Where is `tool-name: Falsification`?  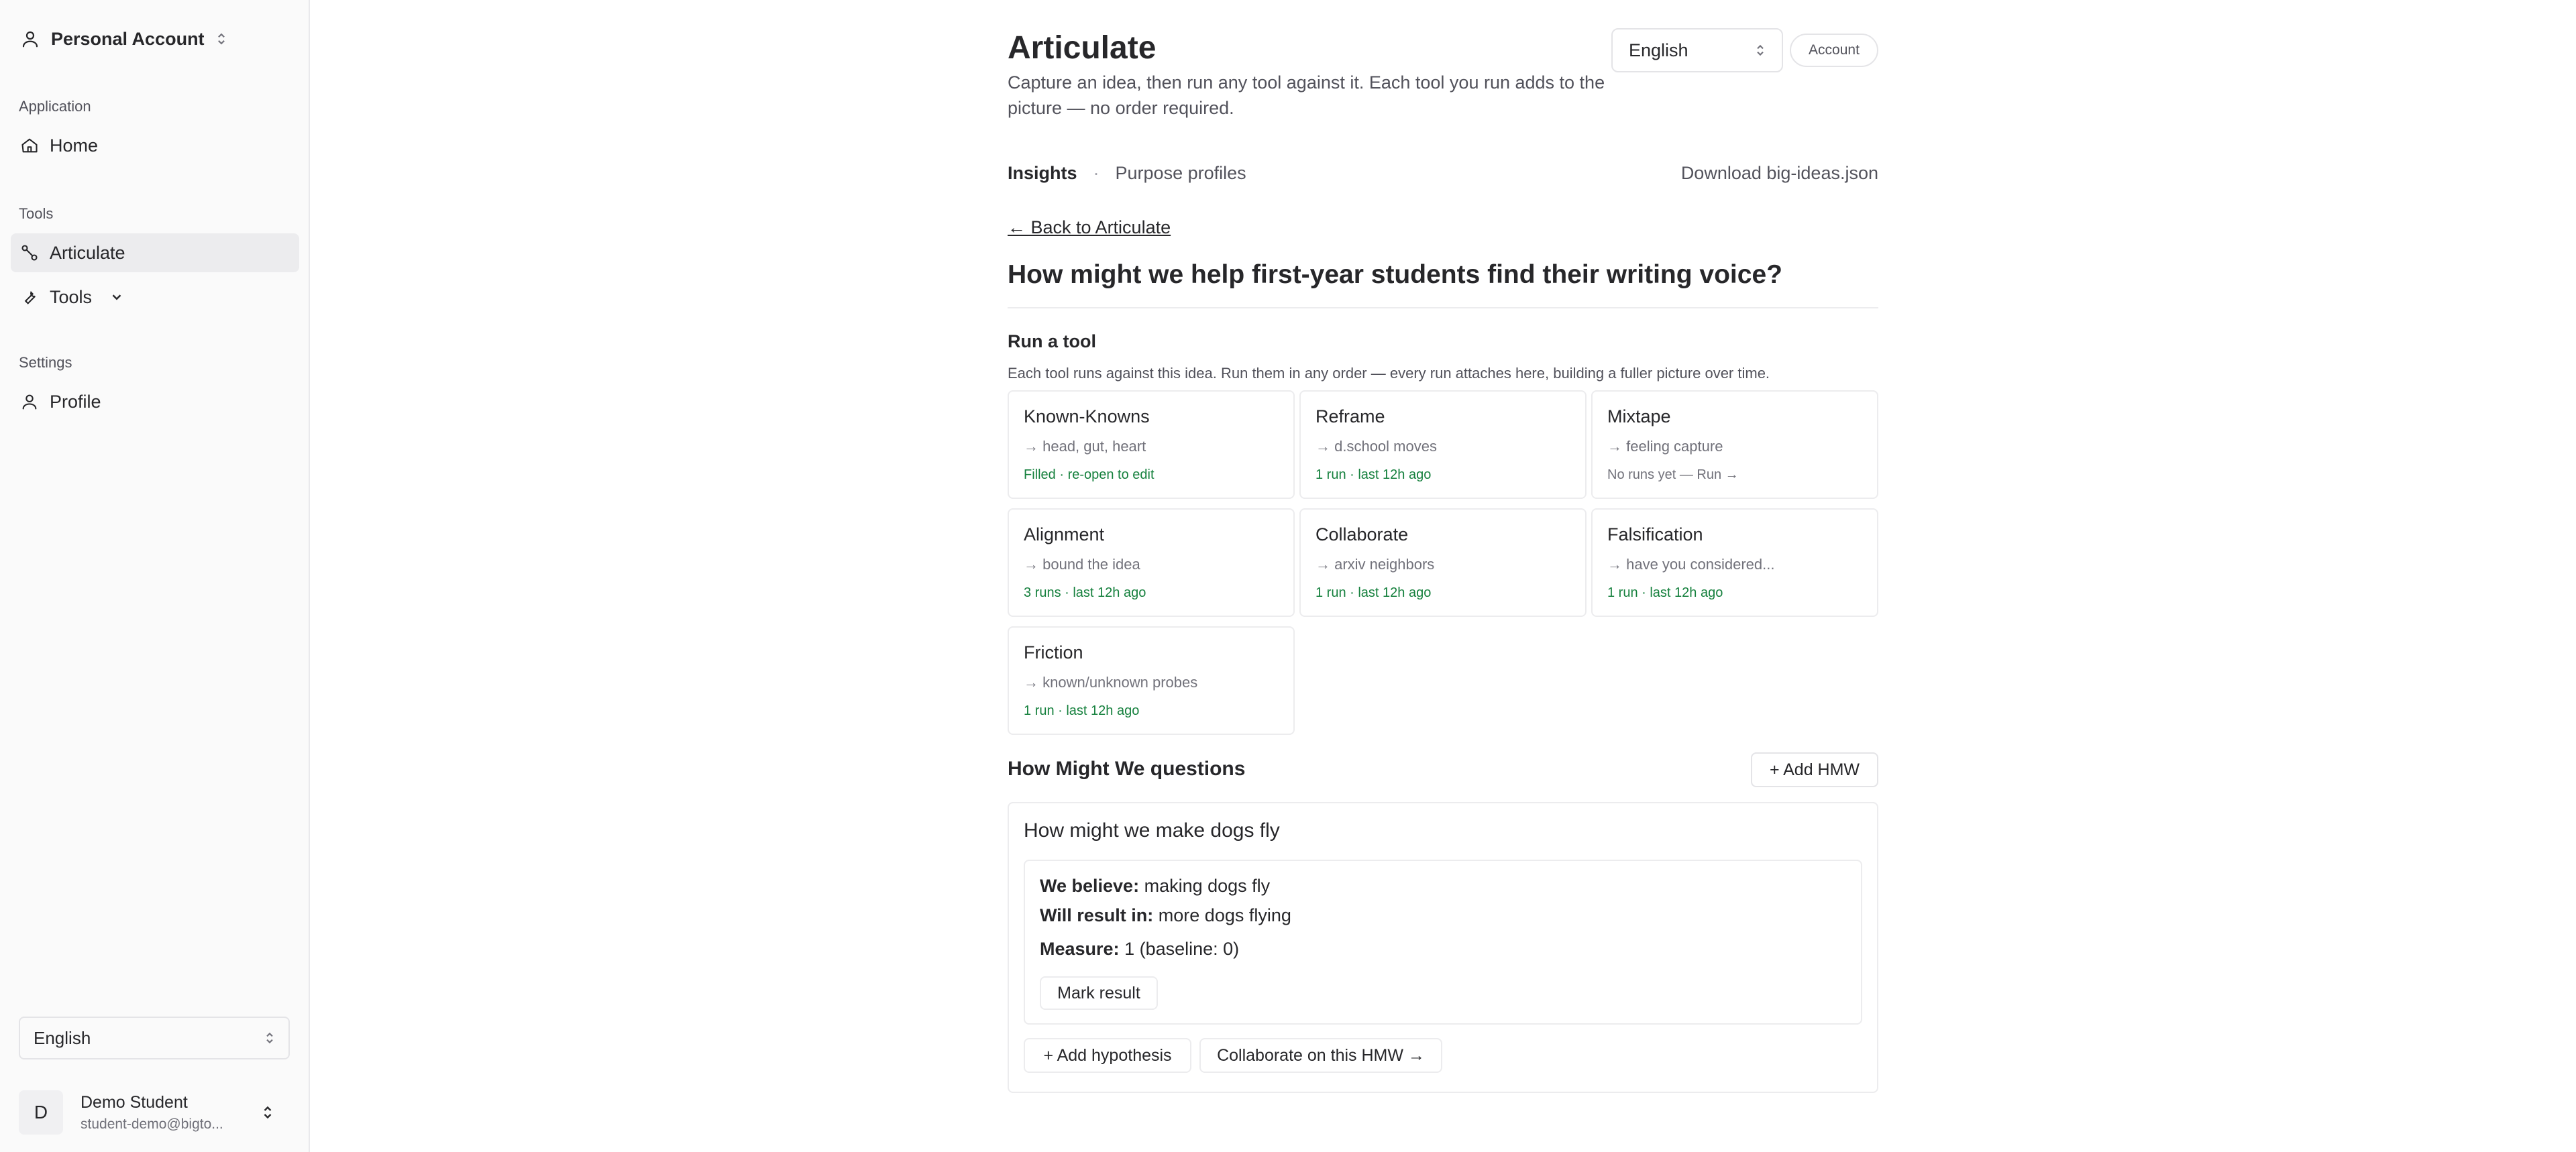 tool-name: Falsification is located at coordinates (1655, 534).